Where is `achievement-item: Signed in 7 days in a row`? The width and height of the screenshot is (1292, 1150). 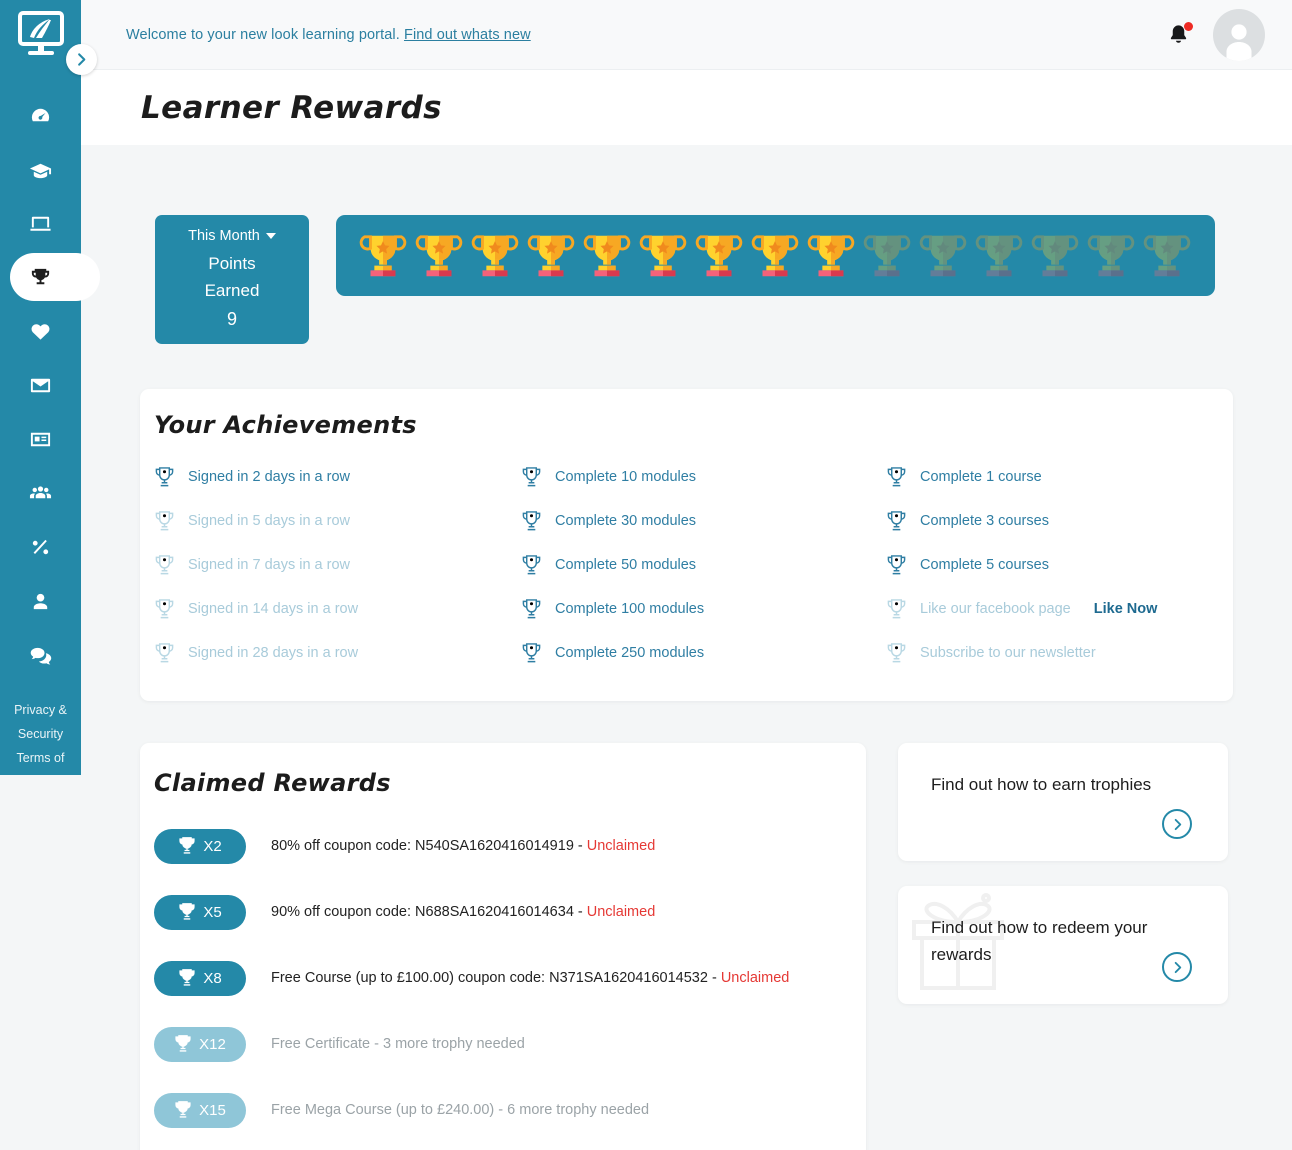 achievement-item: Signed in 7 days in a row is located at coordinates (337, 565).